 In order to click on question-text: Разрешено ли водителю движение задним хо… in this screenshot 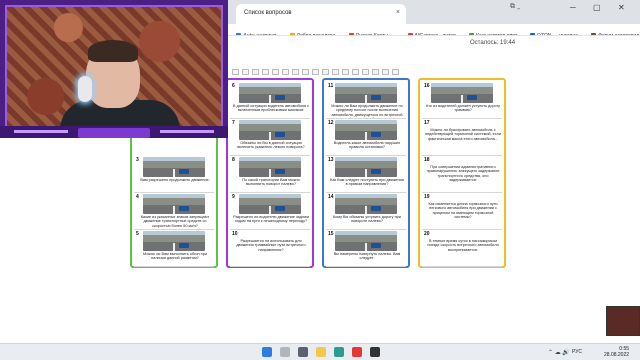, I will do `click(271, 219)`.